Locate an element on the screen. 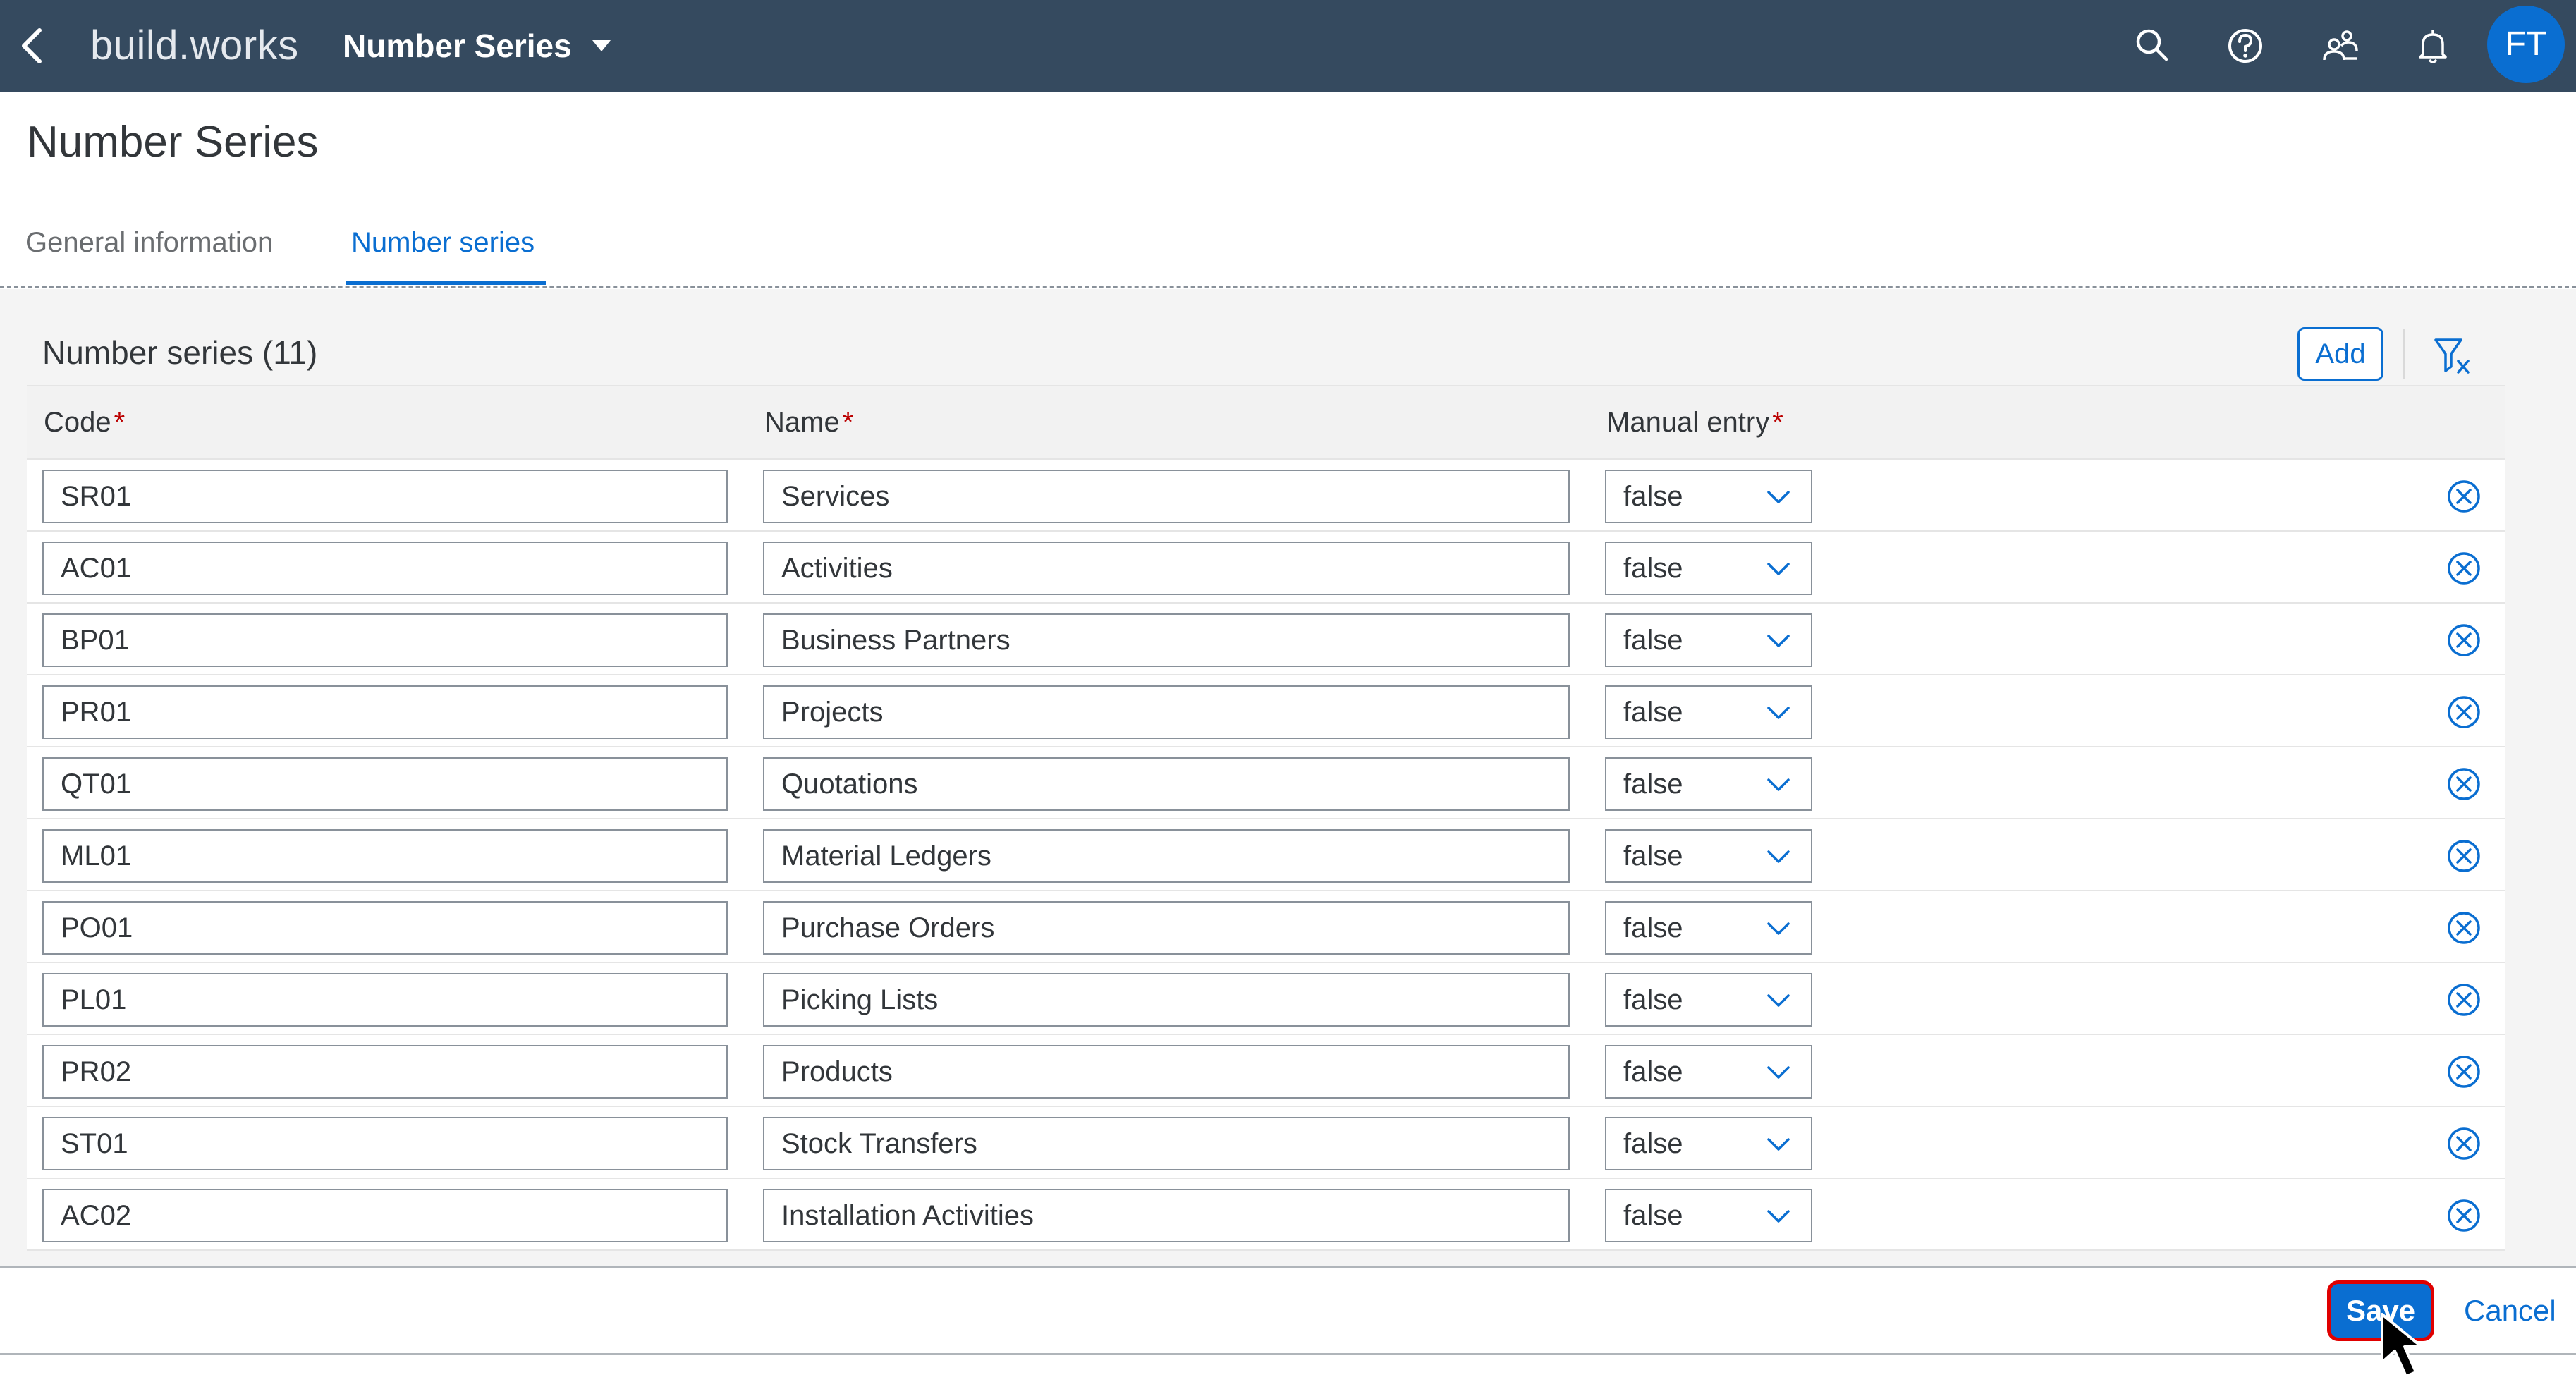  name-input: Purchase Orders is located at coordinates (1167, 928).